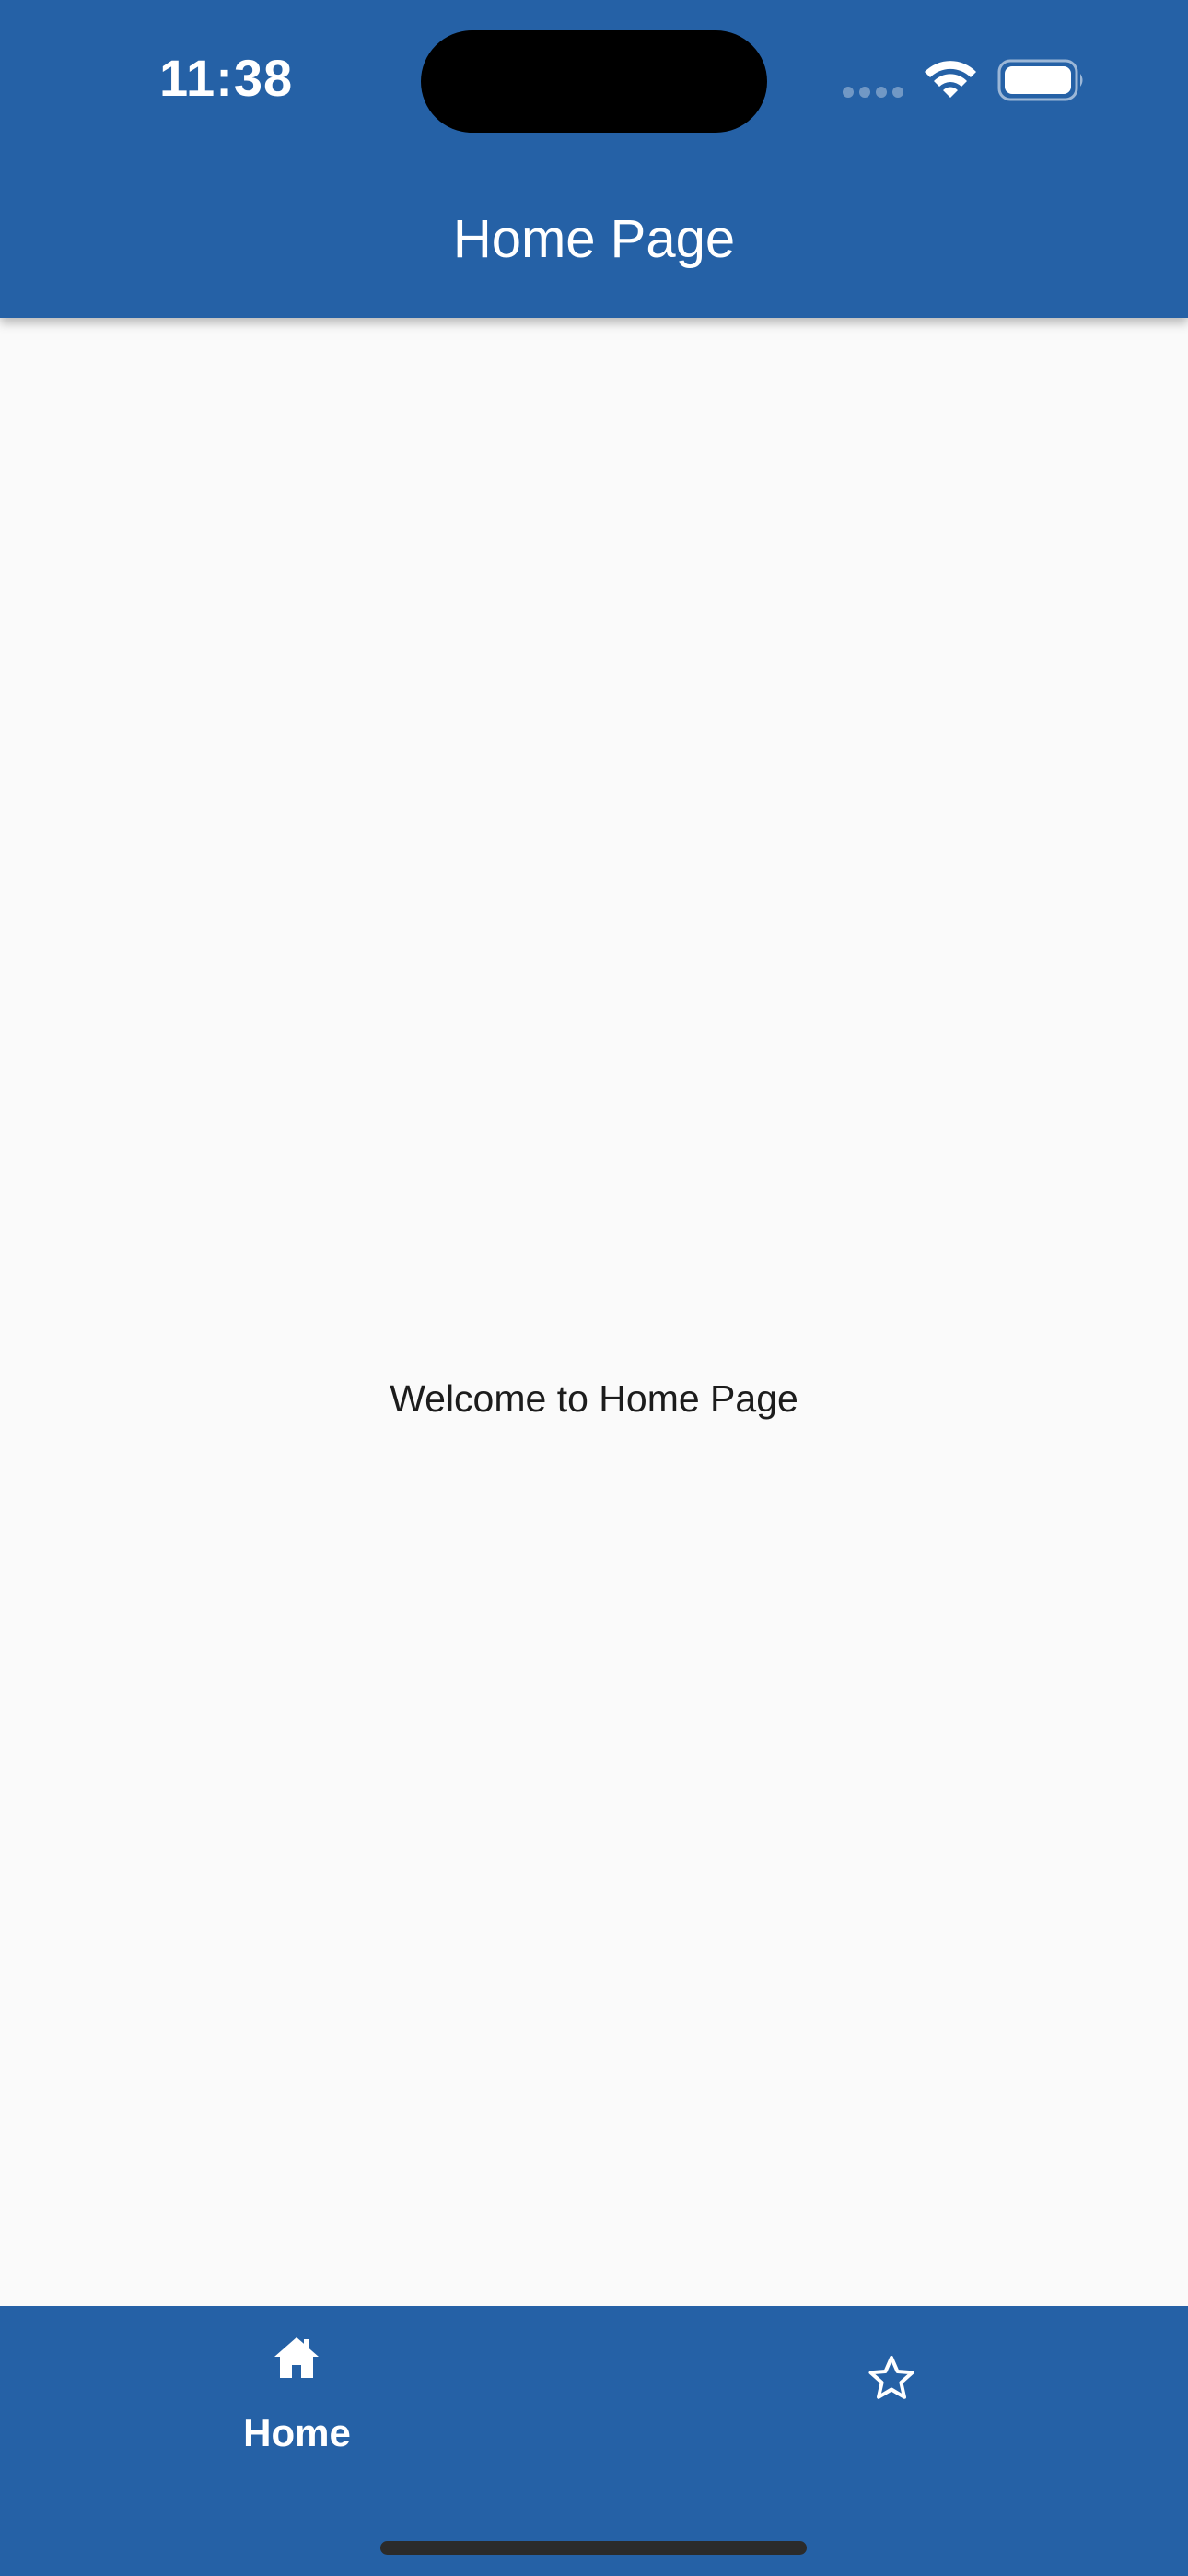 The width and height of the screenshot is (1188, 2576). What do you see at coordinates (1040, 80) in the screenshot?
I see `battery-icon` at bounding box center [1040, 80].